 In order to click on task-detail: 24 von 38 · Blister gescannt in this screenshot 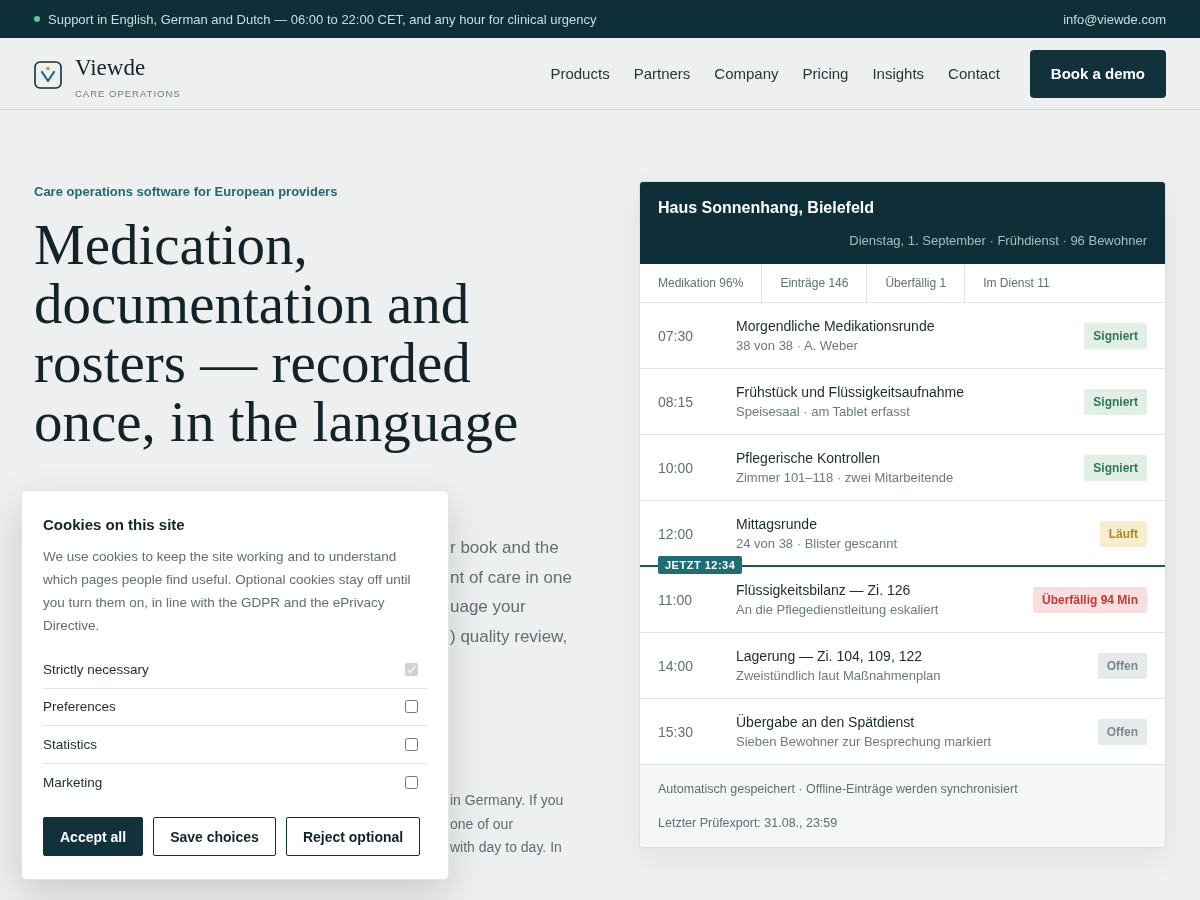, I will do `click(817, 543)`.